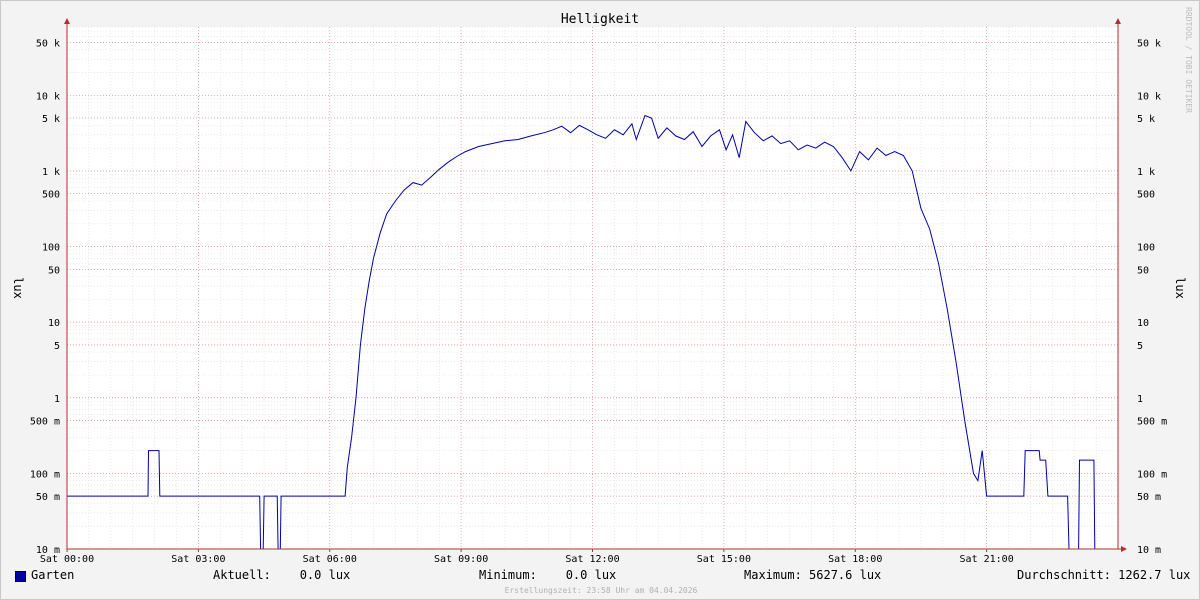 Image resolution: width=1200 pixels, height=600 pixels. I want to click on x-tick-label: Sat 21:00, so click(987, 559).